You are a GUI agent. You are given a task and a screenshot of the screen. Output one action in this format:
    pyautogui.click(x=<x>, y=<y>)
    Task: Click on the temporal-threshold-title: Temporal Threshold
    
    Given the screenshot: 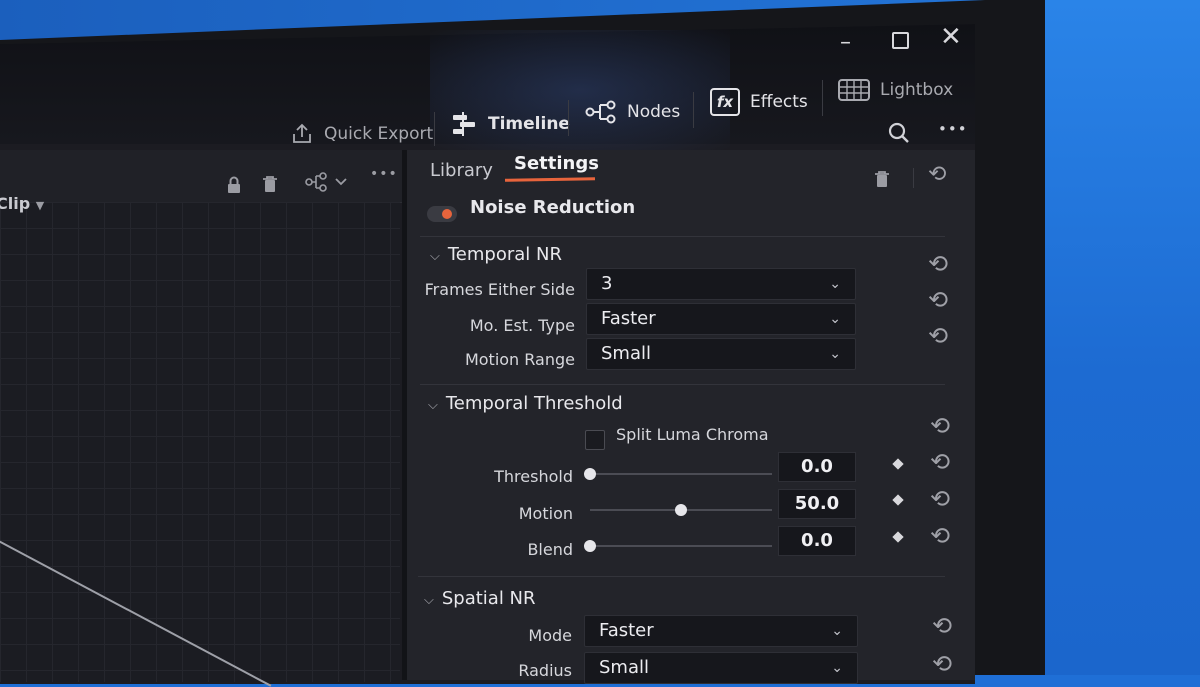 What is the action you would take?
    pyautogui.click(x=534, y=403)
    